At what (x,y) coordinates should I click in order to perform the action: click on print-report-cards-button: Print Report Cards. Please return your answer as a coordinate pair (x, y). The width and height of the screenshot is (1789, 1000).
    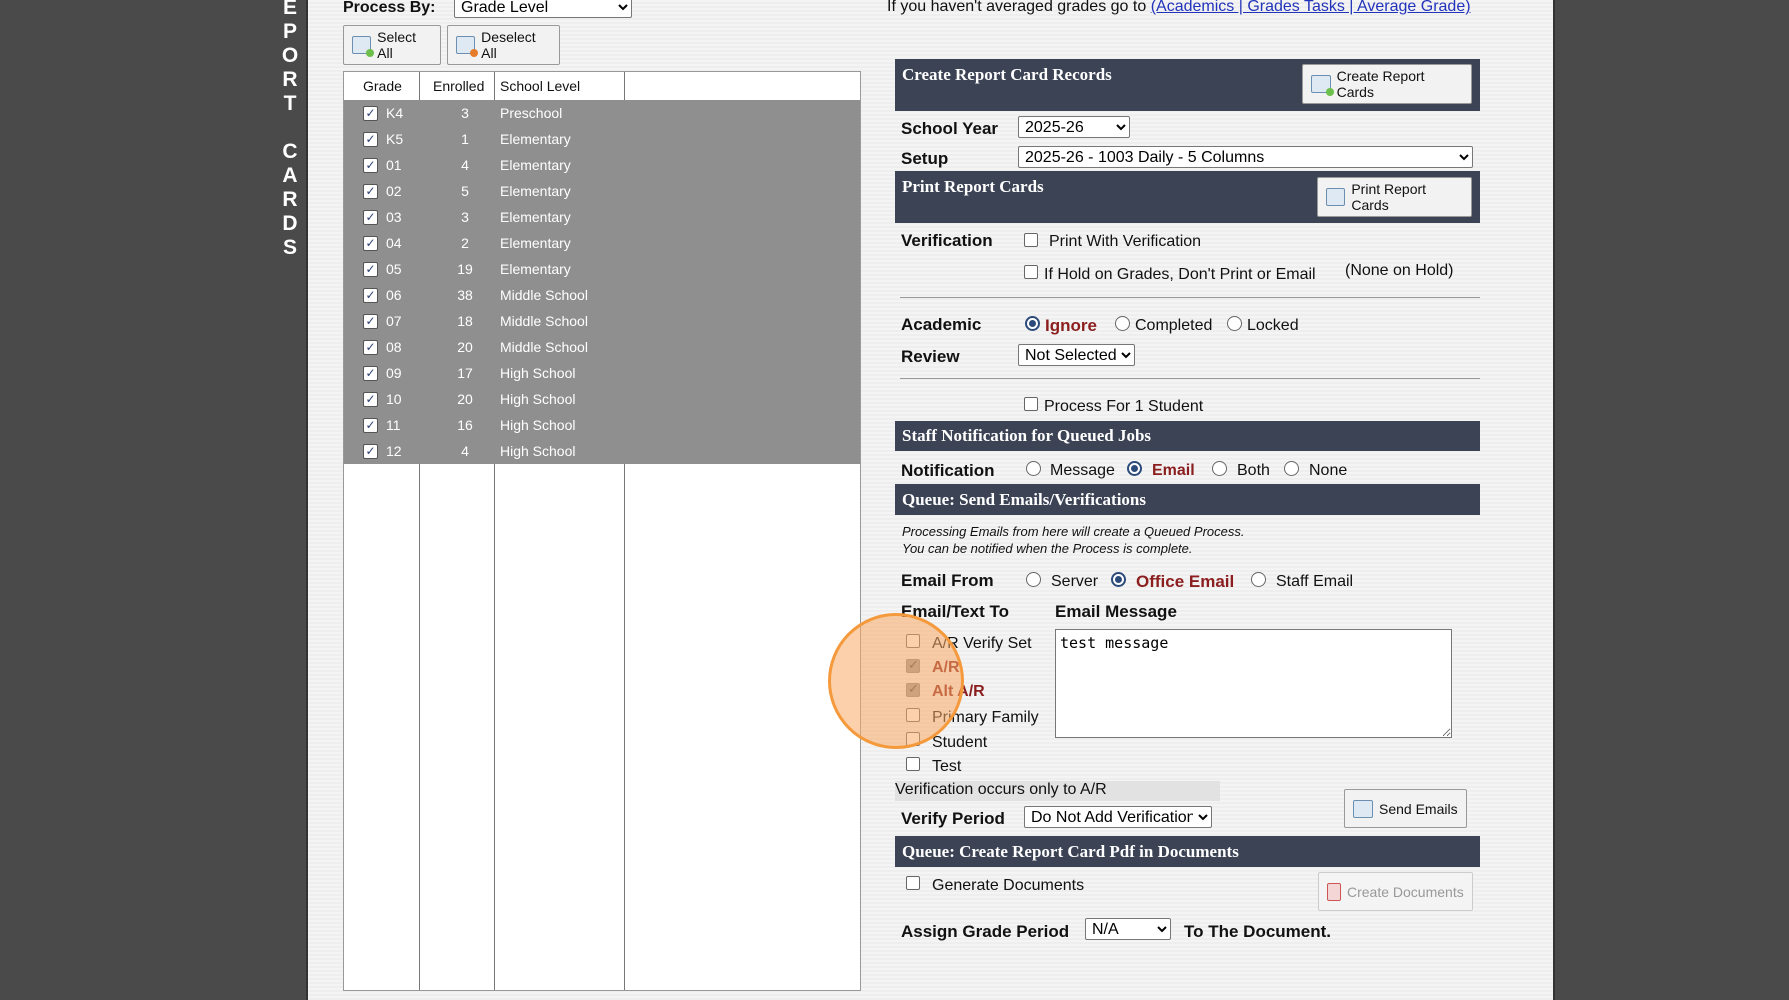
    Looking at the image, I should click on (1394, 197).